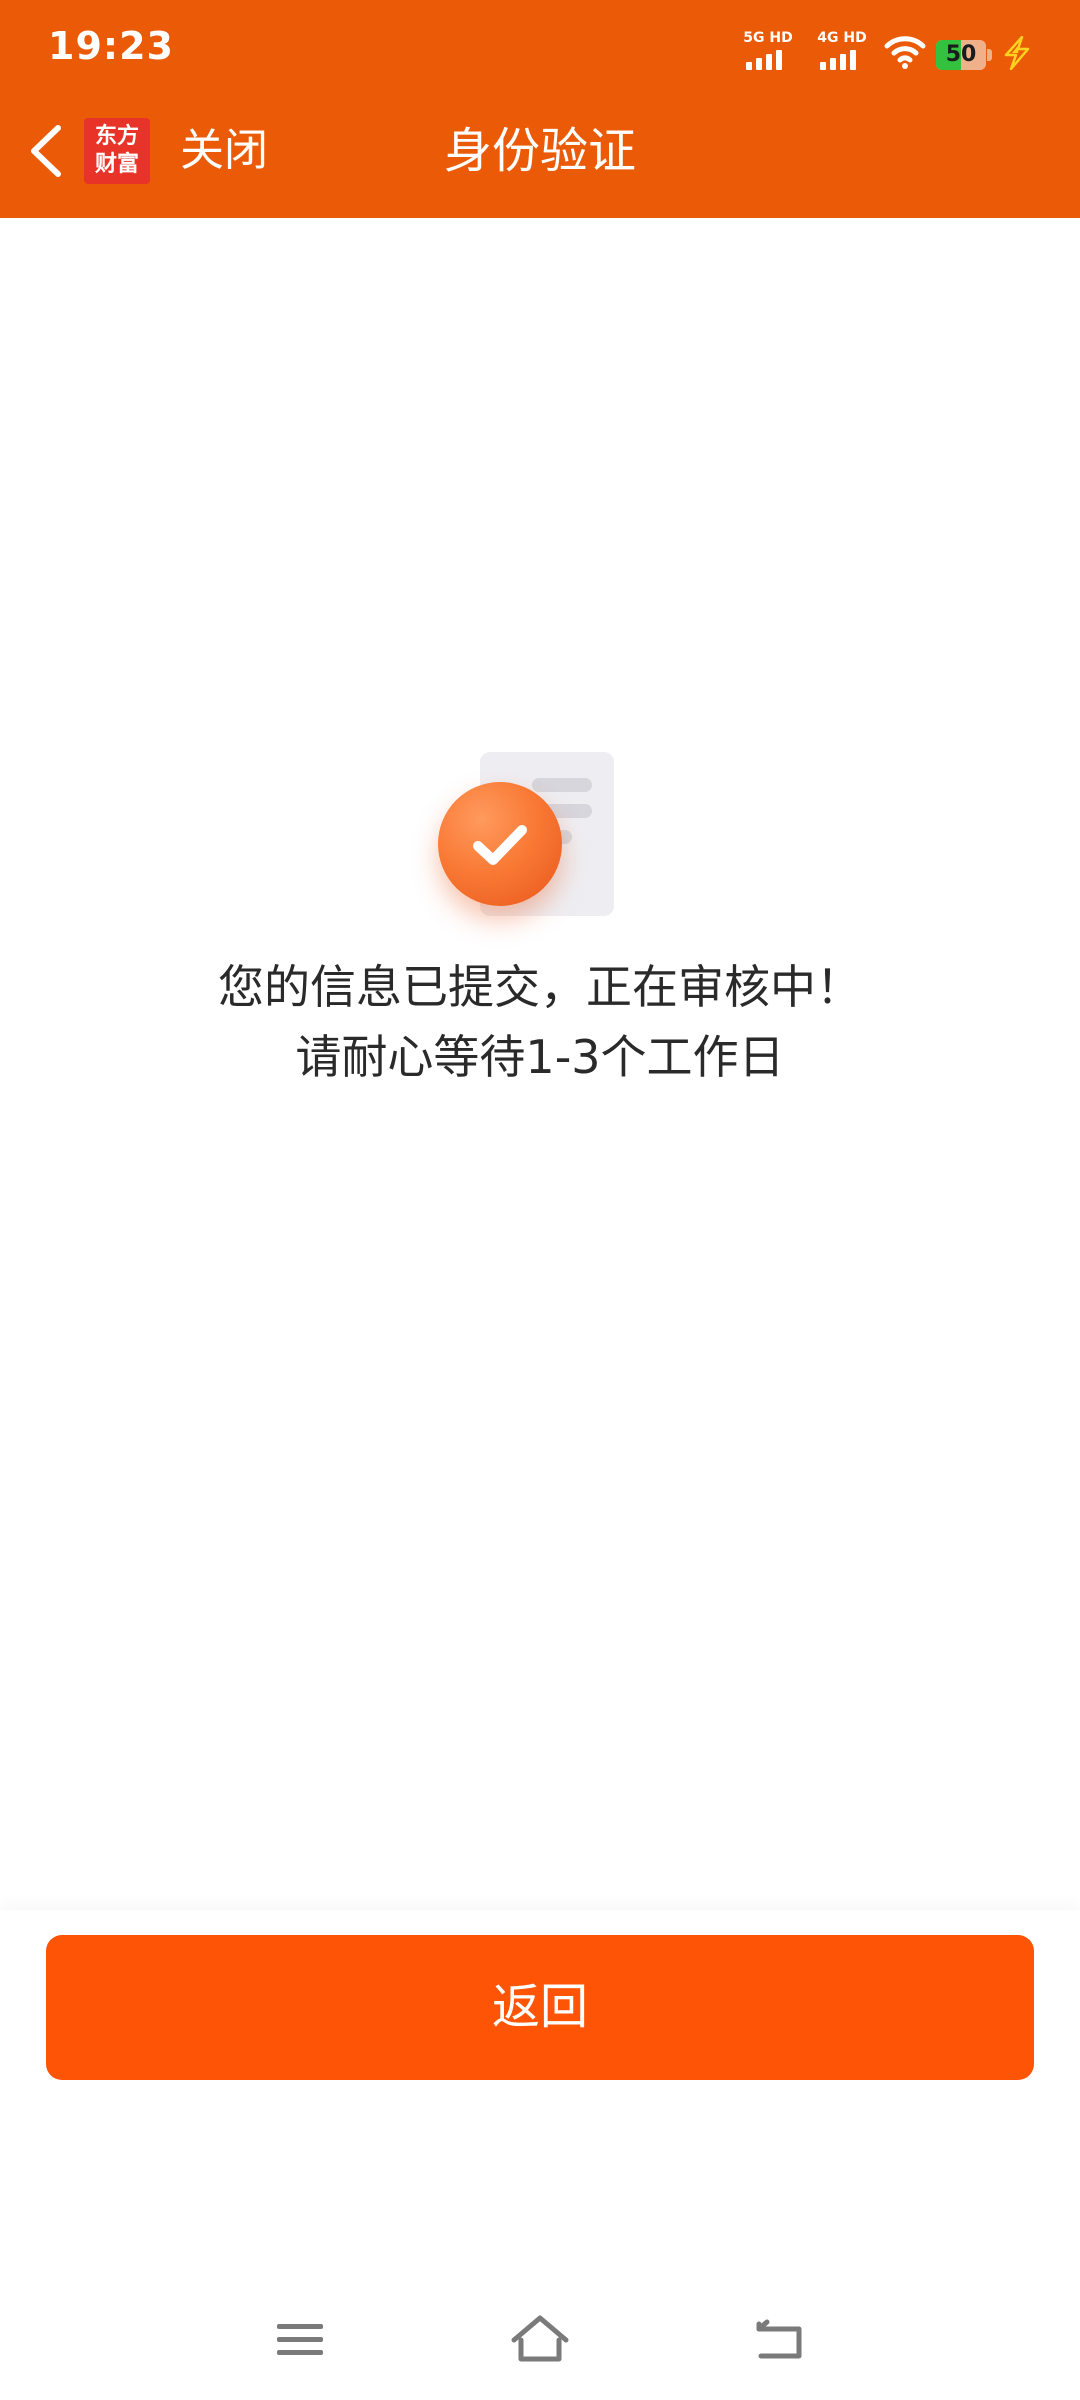 The image size is (1080, 2400). What do you see at coordinates (768, 38) in the screenshot?
I see `signal-label: 5G HD` at bounding box center [768, 38].